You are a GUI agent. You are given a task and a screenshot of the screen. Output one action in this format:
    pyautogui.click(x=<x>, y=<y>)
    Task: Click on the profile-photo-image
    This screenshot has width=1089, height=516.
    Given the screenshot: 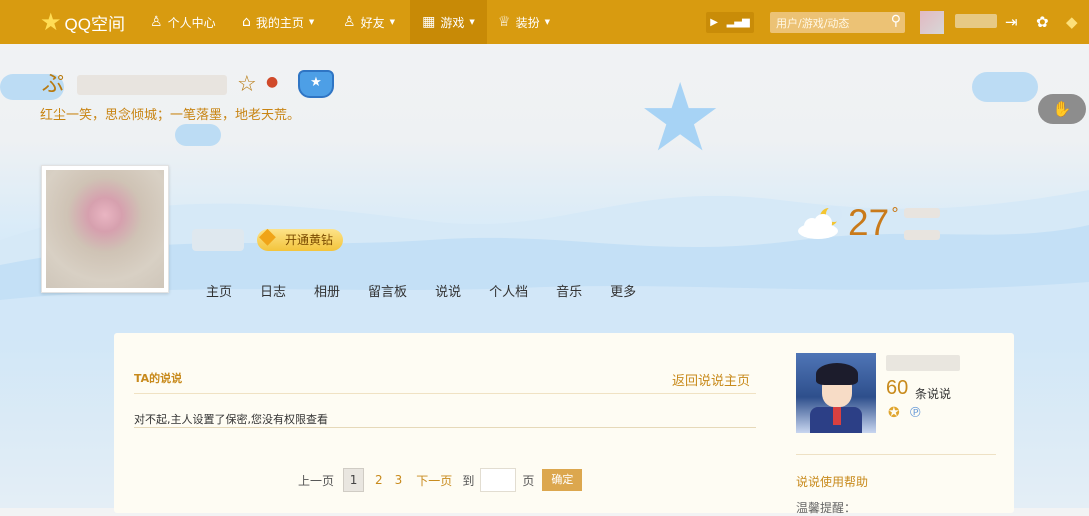 What is the action you would take?
    pyautogui.click(x=105, y=229)
    